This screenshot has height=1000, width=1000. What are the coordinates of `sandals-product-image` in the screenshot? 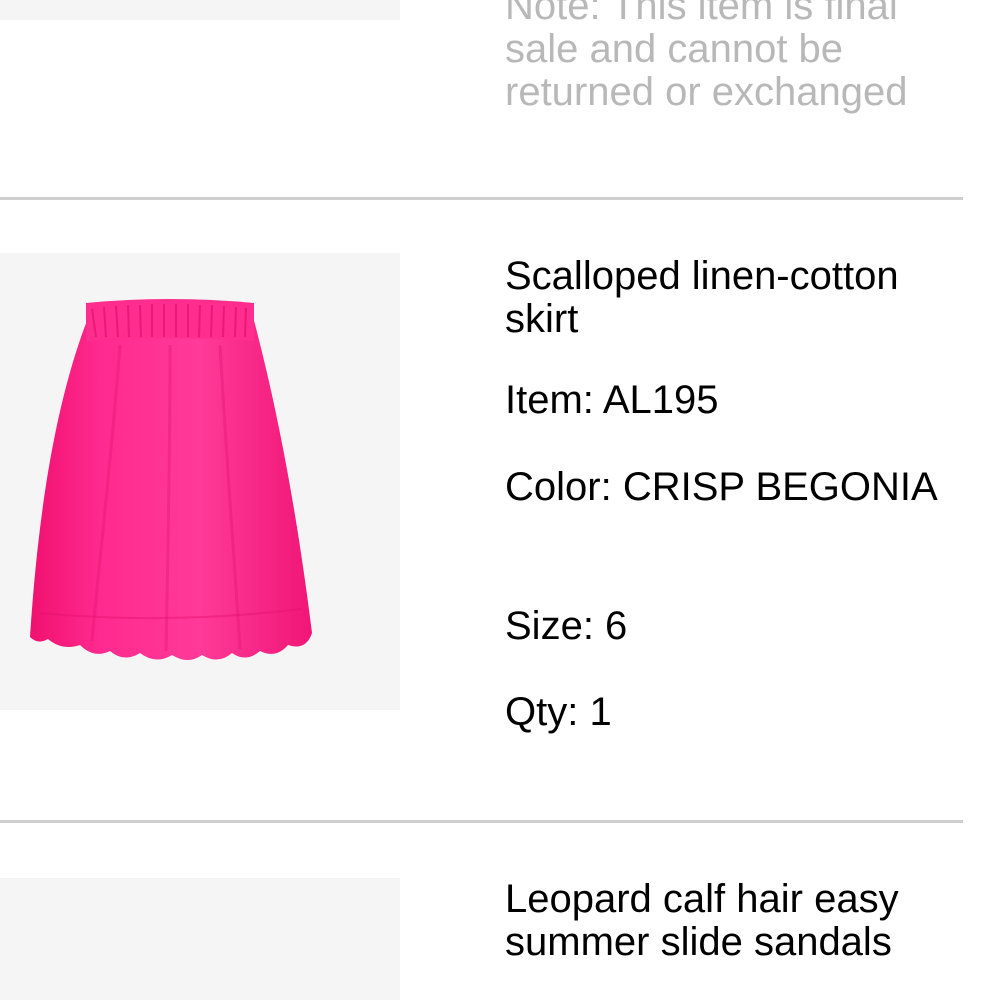 It's located at (200, 939).